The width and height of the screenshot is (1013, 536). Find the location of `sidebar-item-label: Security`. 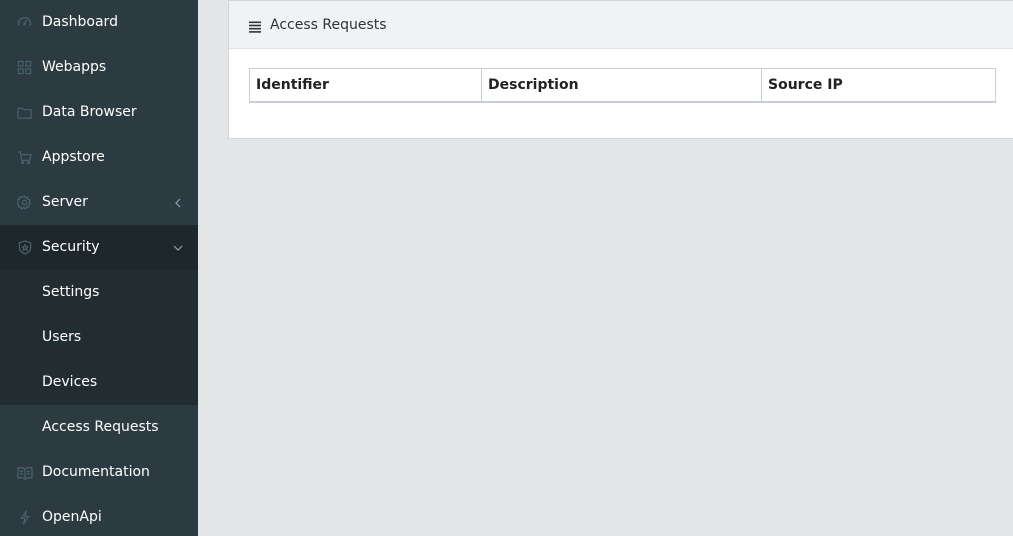

sidebar-item-label: Security is located at coordinates (71, 247).